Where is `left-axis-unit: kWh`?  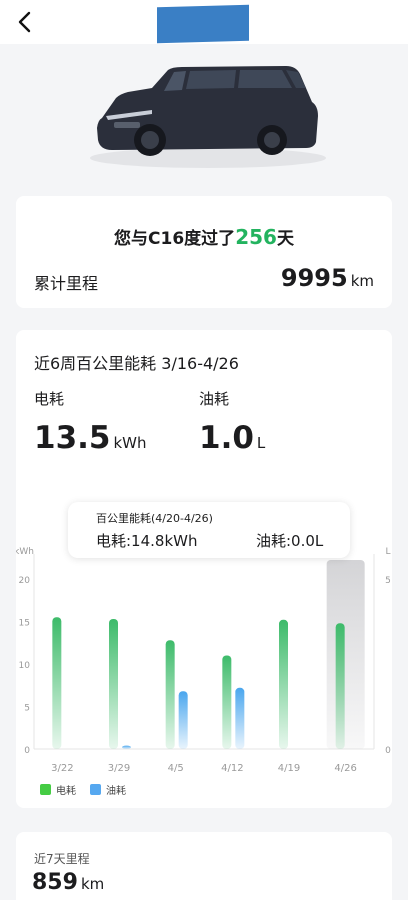 left-axis-unit: kWh is located at coordinates (25, 552).